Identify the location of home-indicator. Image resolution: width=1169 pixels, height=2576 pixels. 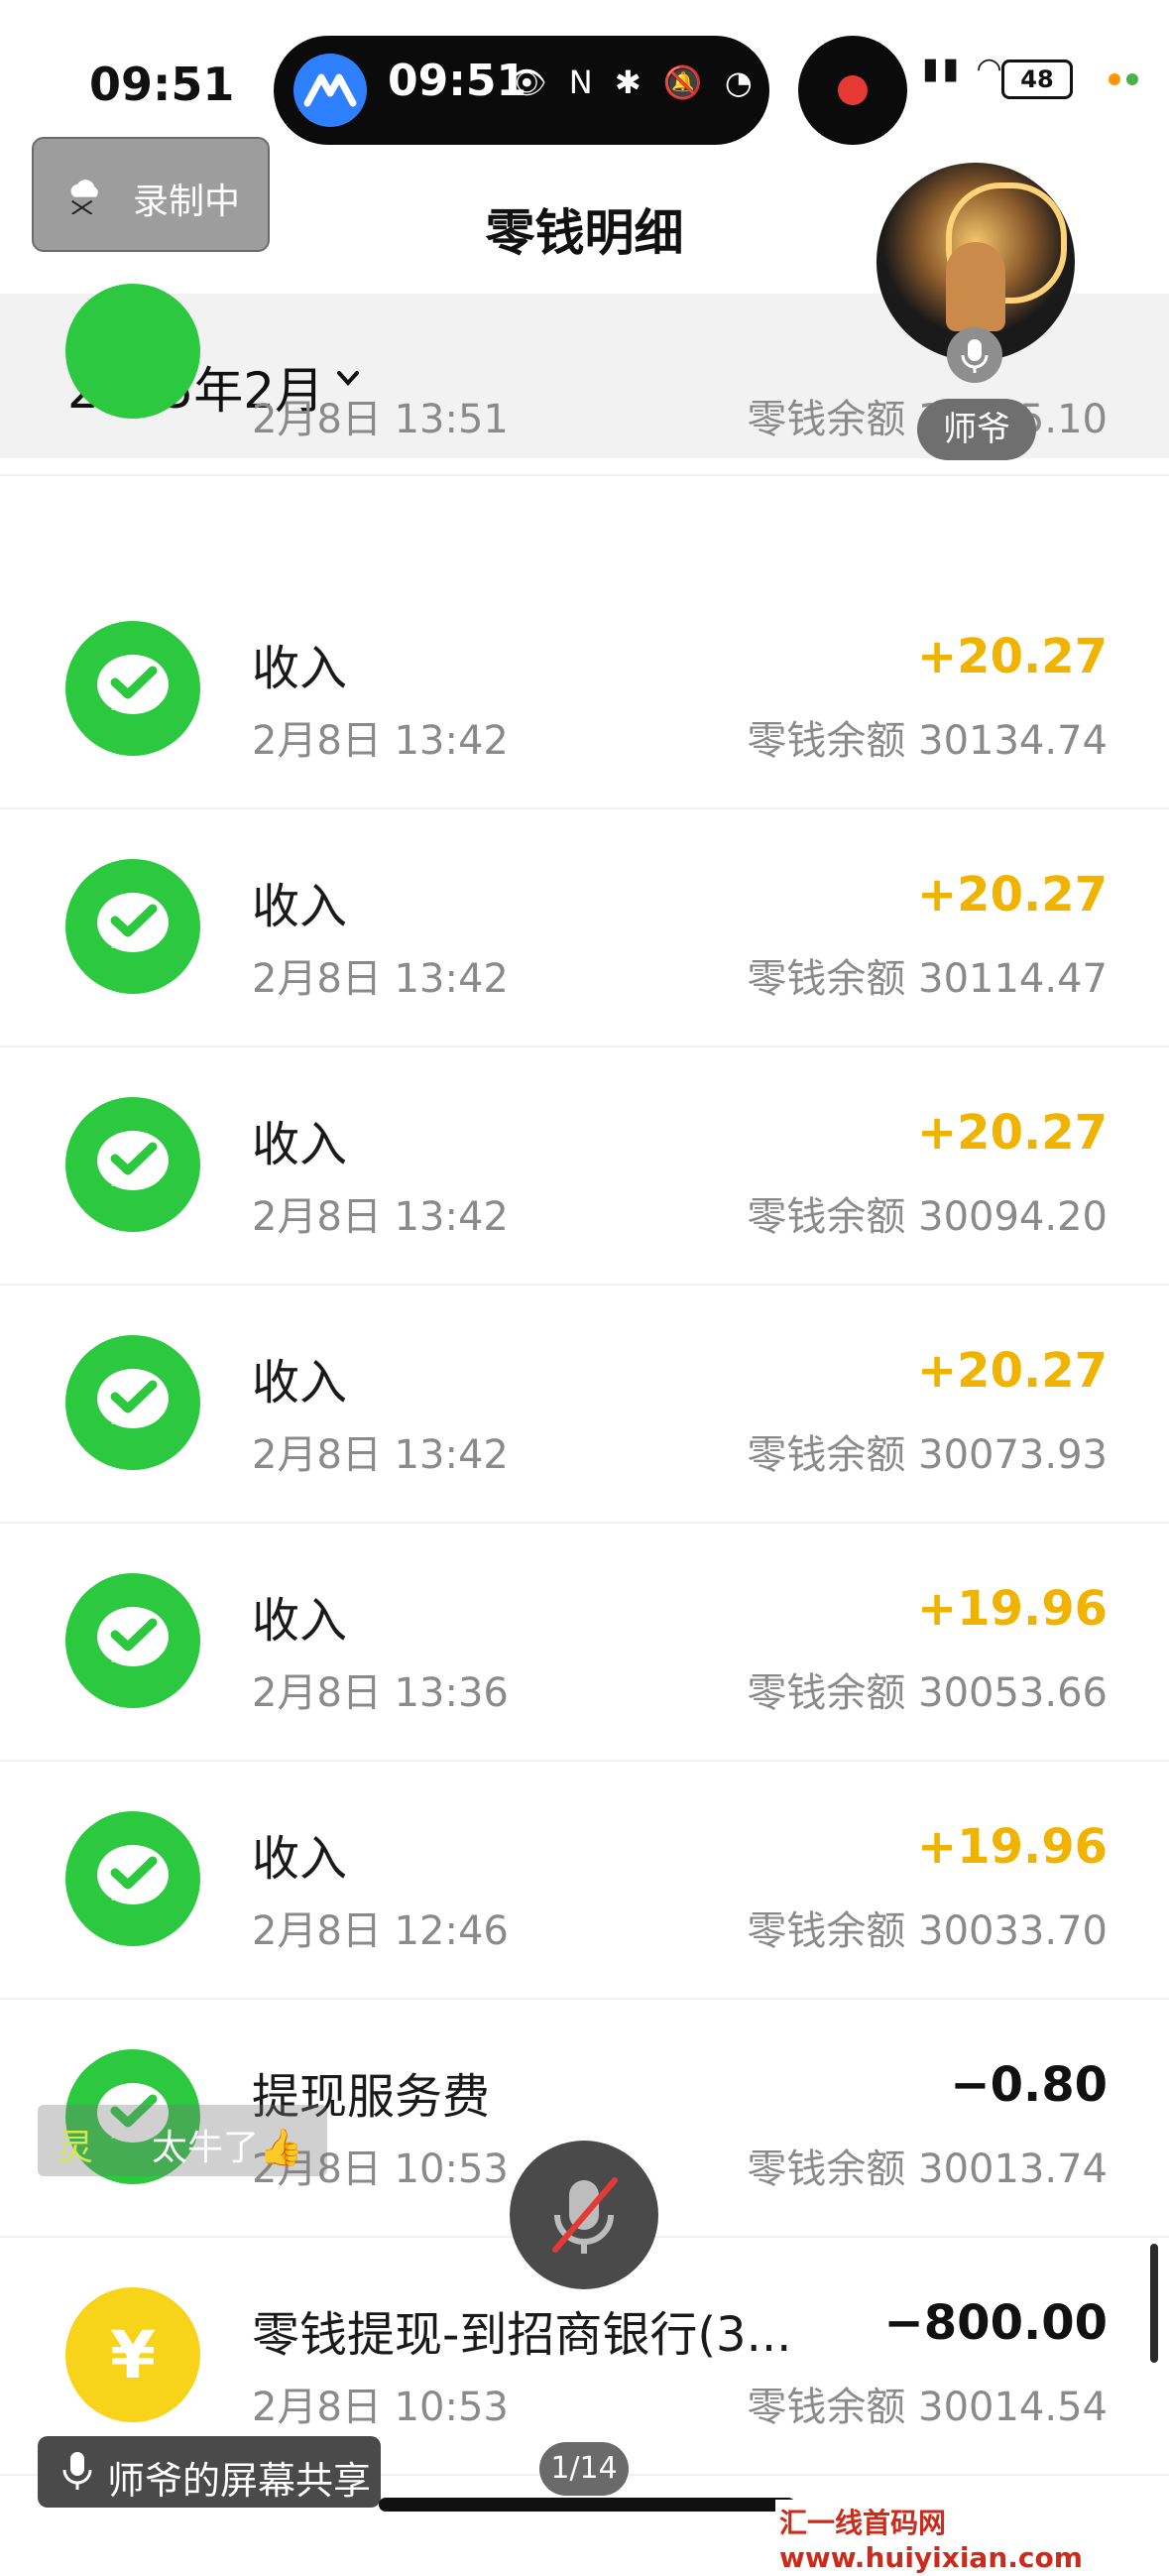
(587, 2505).